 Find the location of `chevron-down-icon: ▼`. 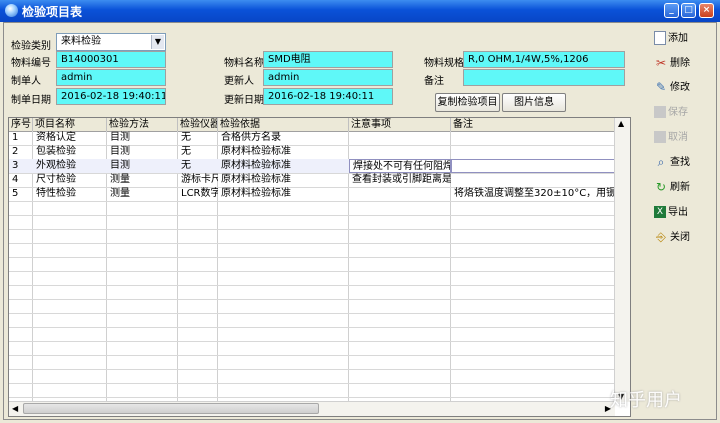

chevron-down-icon: ▼ is located at coordinates (157, 42).